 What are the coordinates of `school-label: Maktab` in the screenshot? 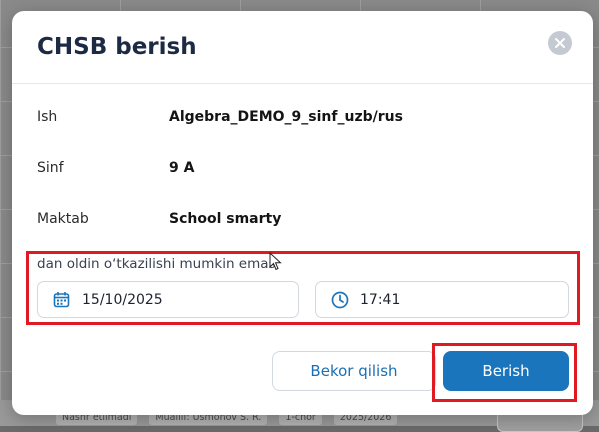 It's located at (63, 219).